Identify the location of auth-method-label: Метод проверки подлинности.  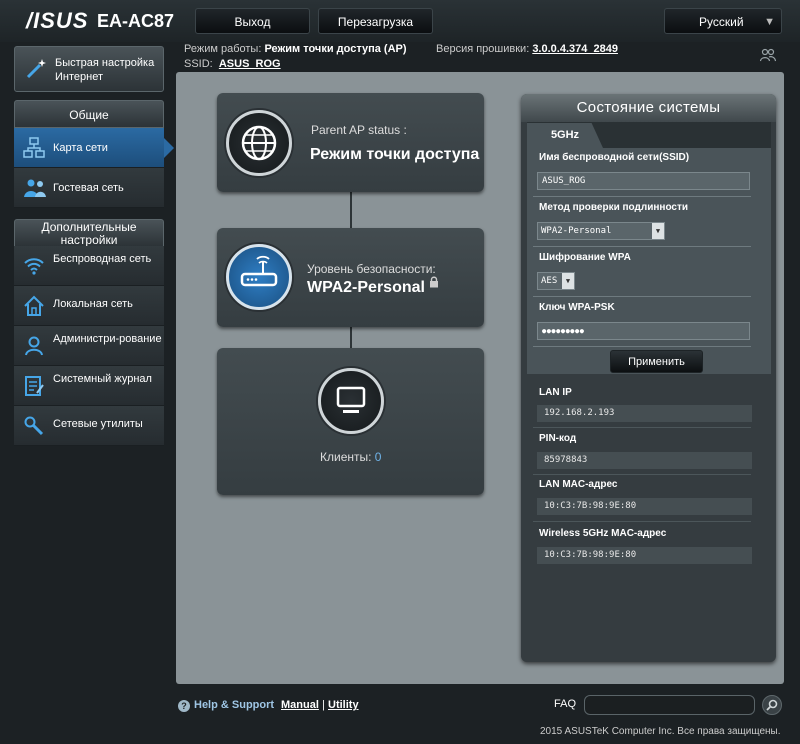
(614, 207).